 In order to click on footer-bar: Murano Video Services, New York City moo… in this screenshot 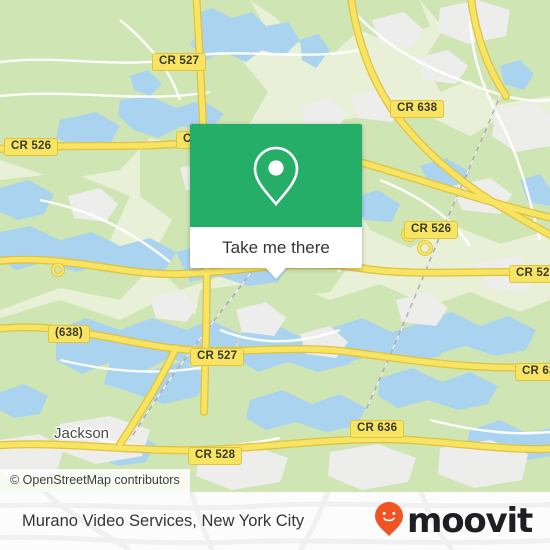, I will do `click(275, 521)`.